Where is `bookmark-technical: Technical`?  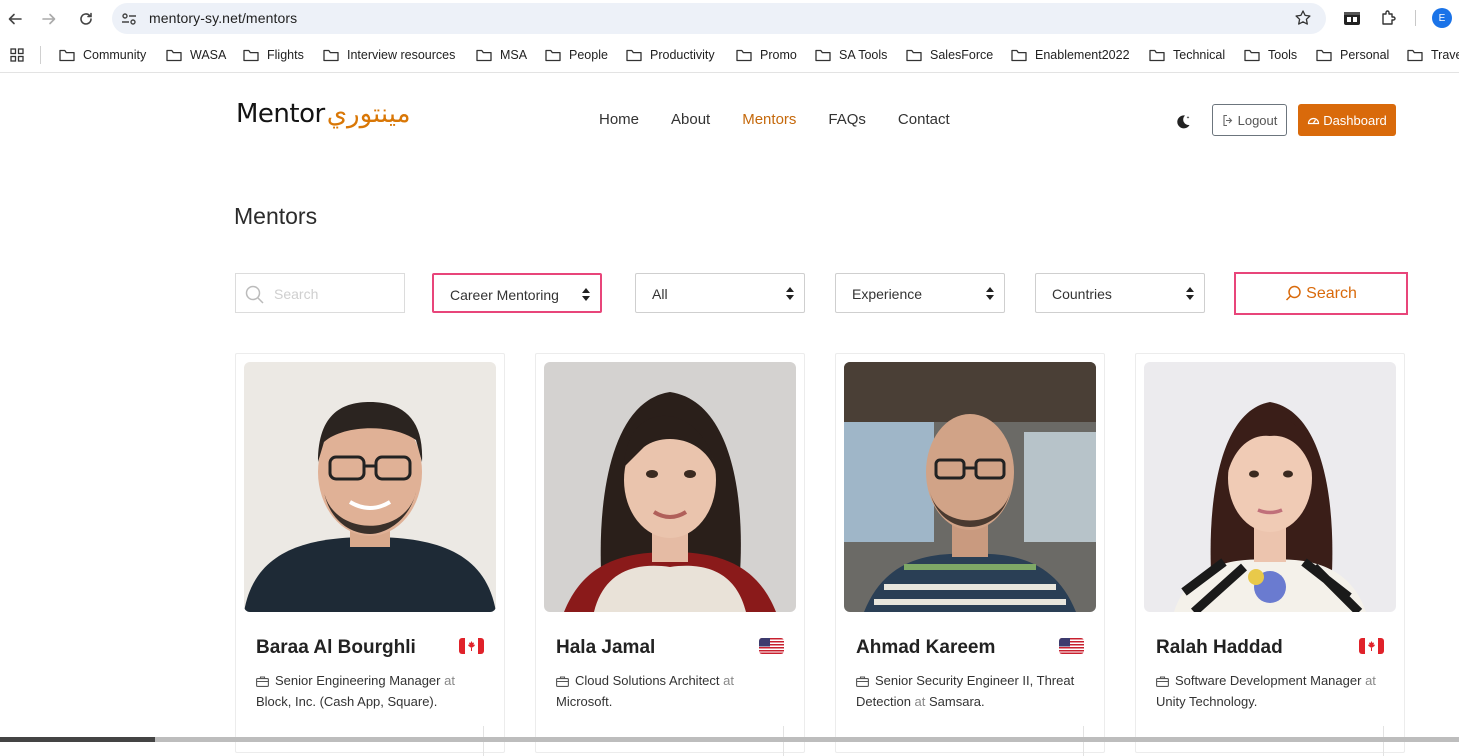
bookmark-technical: Technical is located at coordinates (1187, 55).